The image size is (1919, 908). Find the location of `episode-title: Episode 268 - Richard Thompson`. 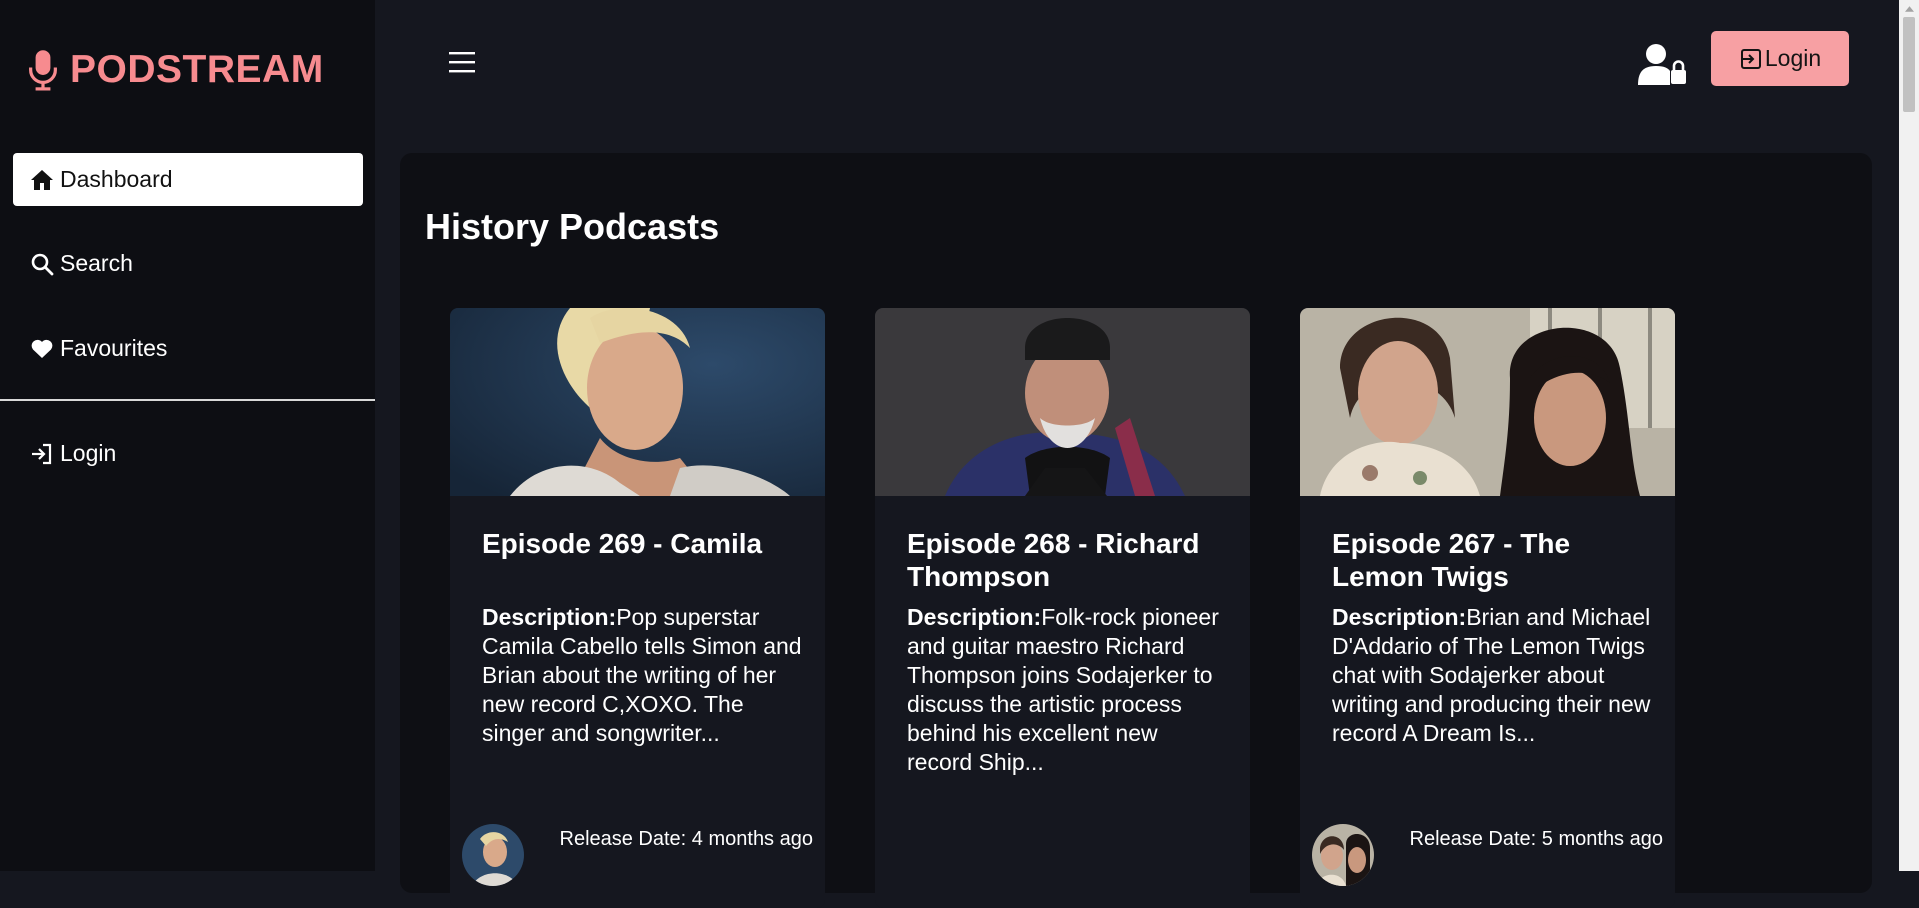

episode-title: Episode 268 - Richard Thompson is located at coordinates (1067, 560).